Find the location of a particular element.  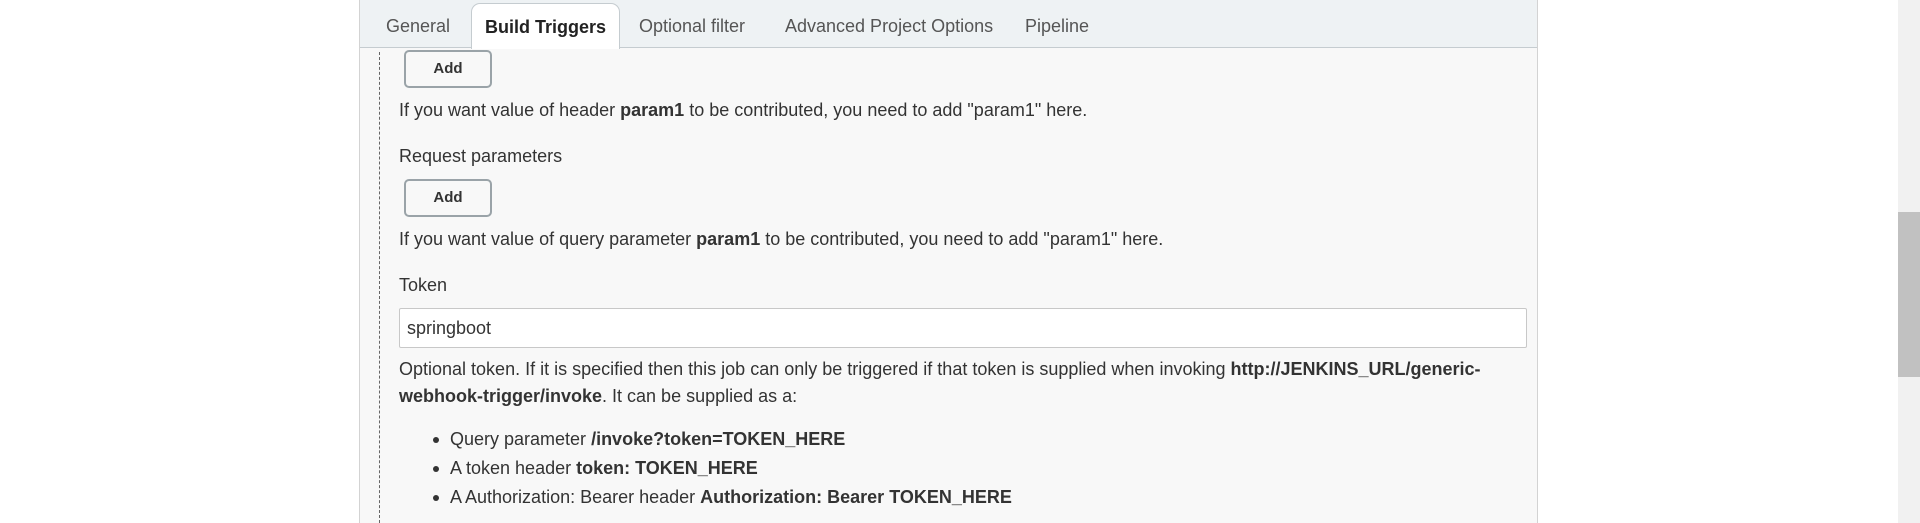

option-text: A token header is located at coordinates (513, 468).